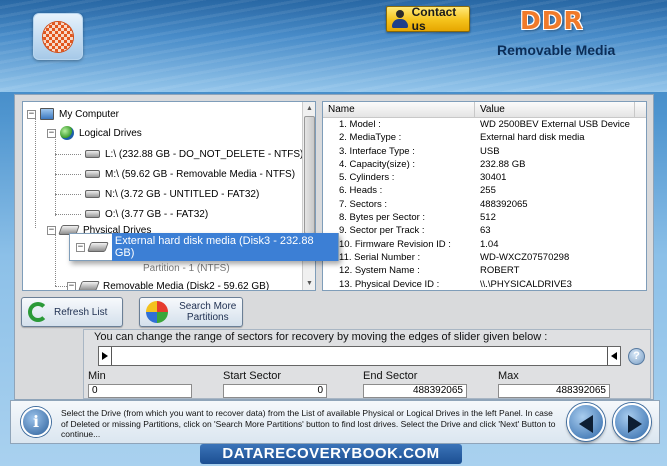 The height and width of the screenshot is (466, 667). I want to click on search-more-partitions-button: Search More Partitions, so click(191, 312).